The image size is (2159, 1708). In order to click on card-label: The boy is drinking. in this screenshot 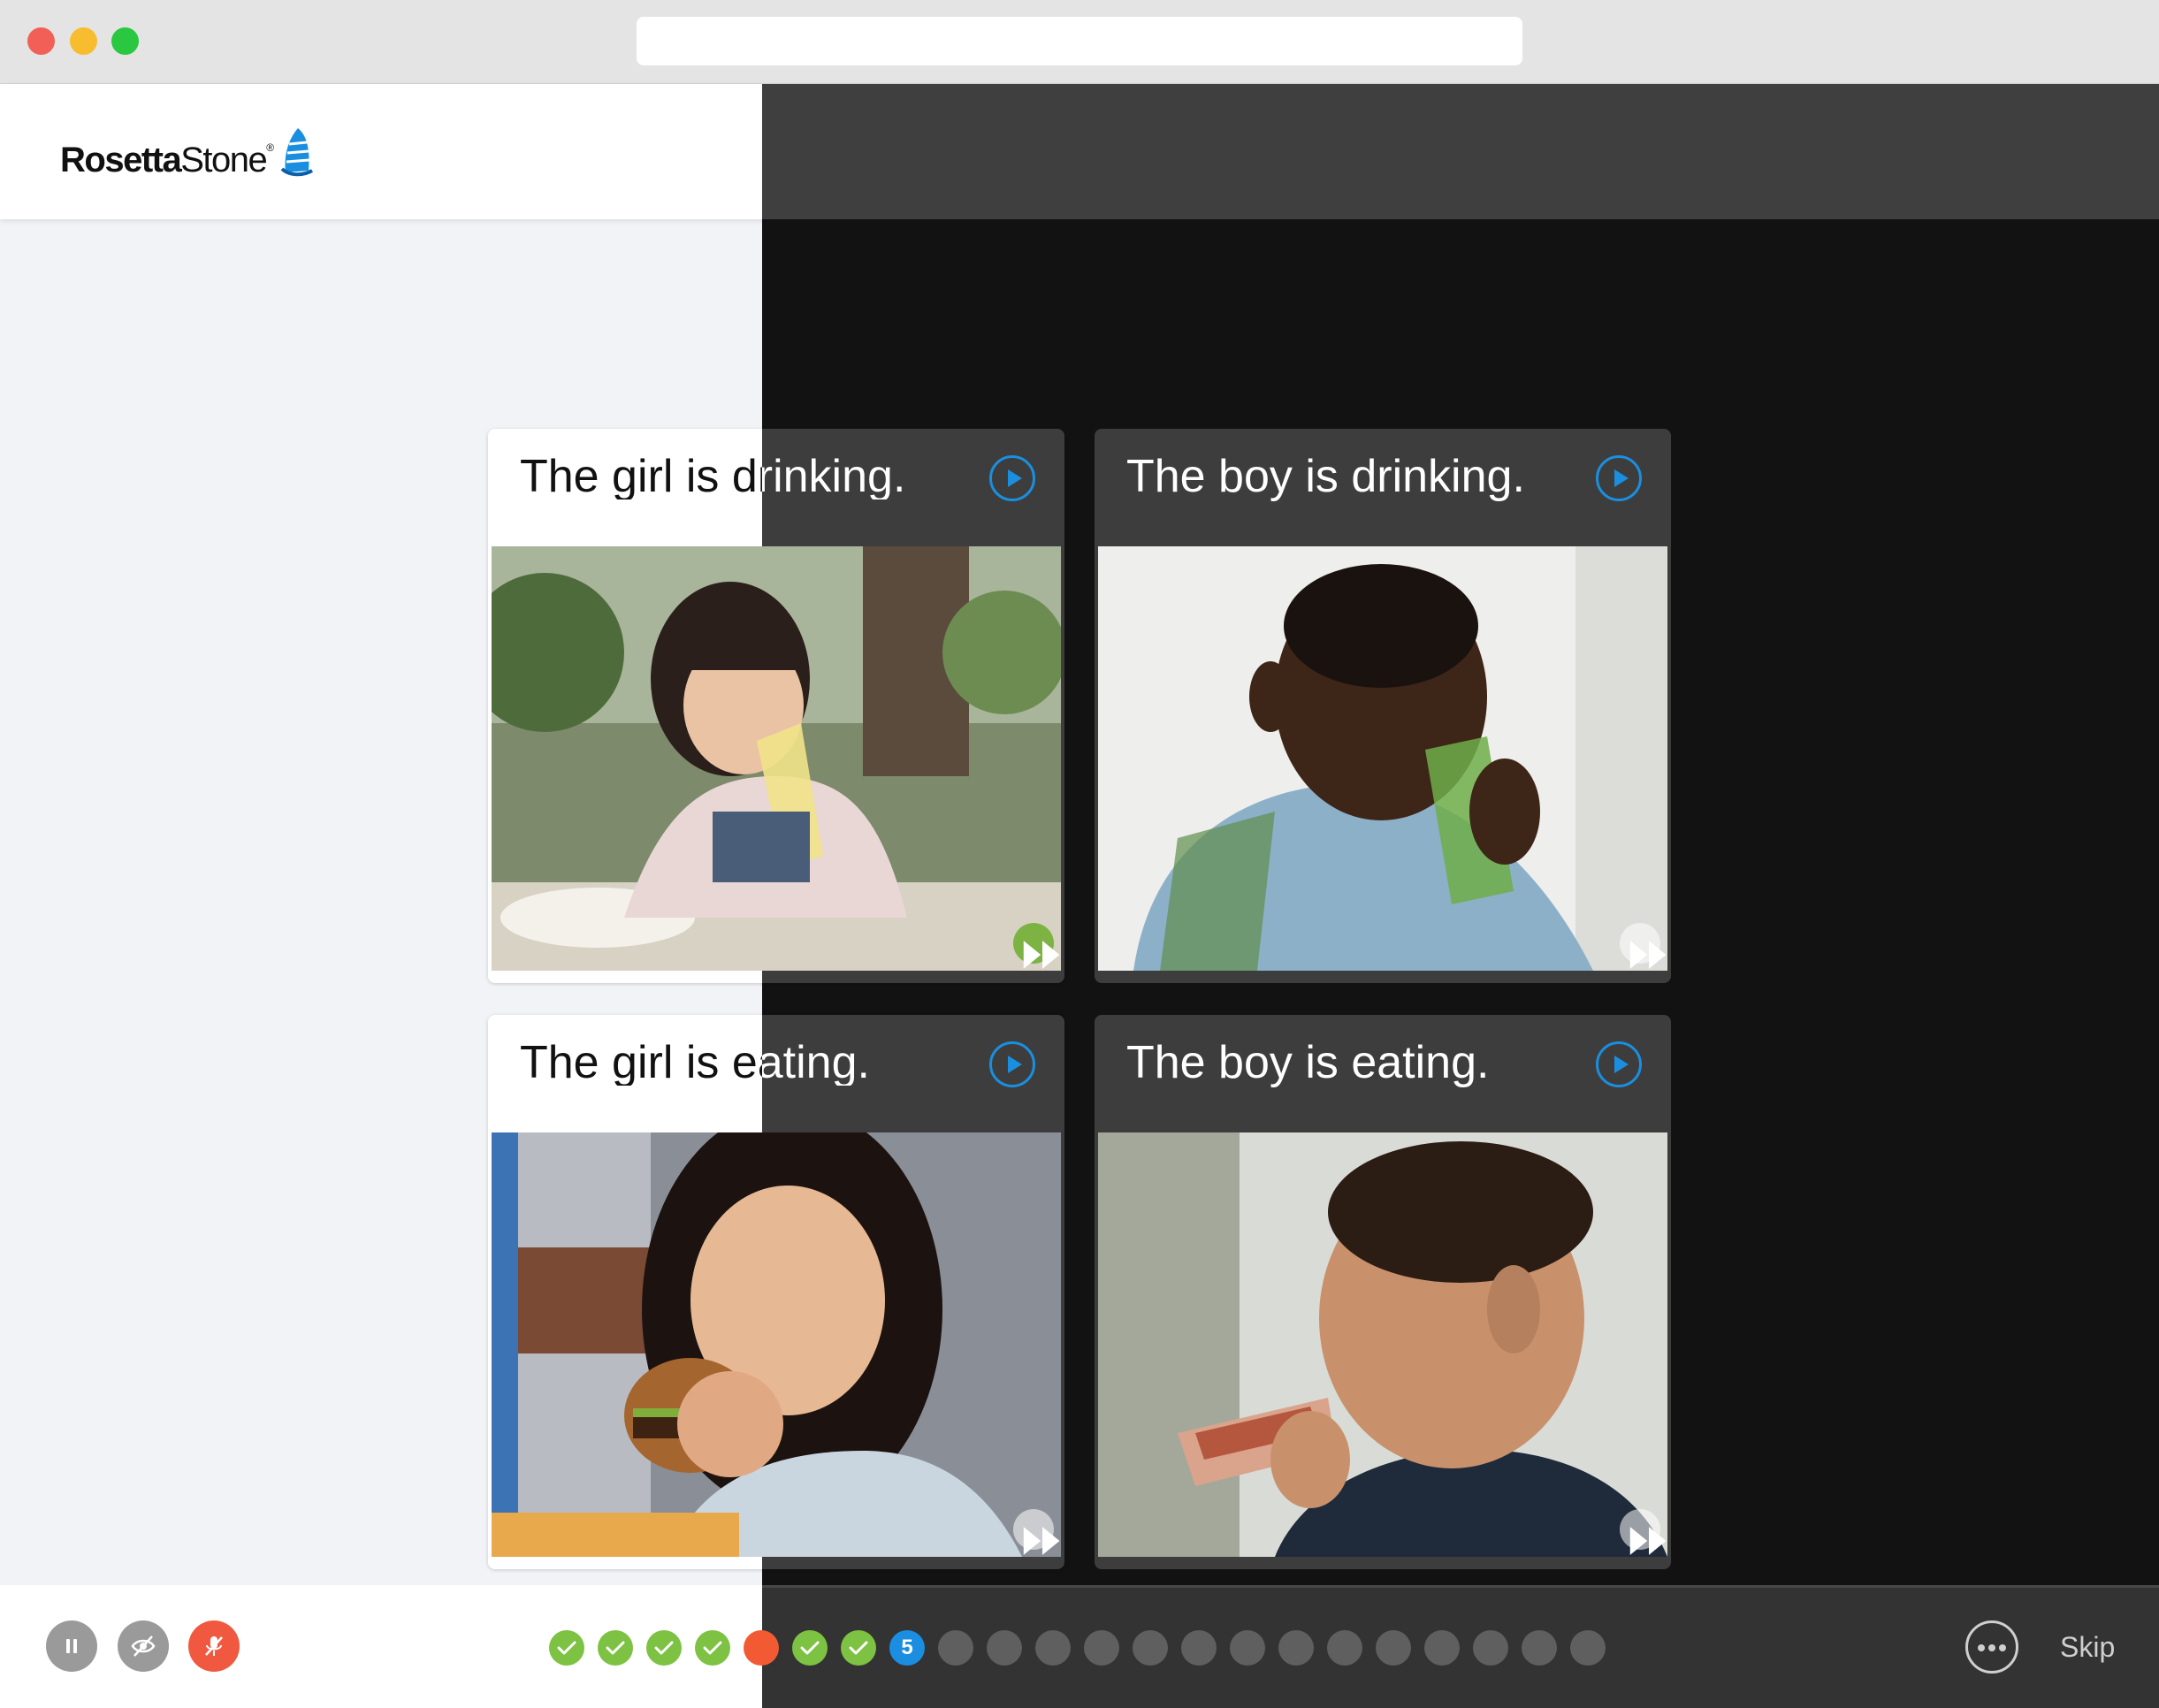, I will do `click(1326, 476)`.